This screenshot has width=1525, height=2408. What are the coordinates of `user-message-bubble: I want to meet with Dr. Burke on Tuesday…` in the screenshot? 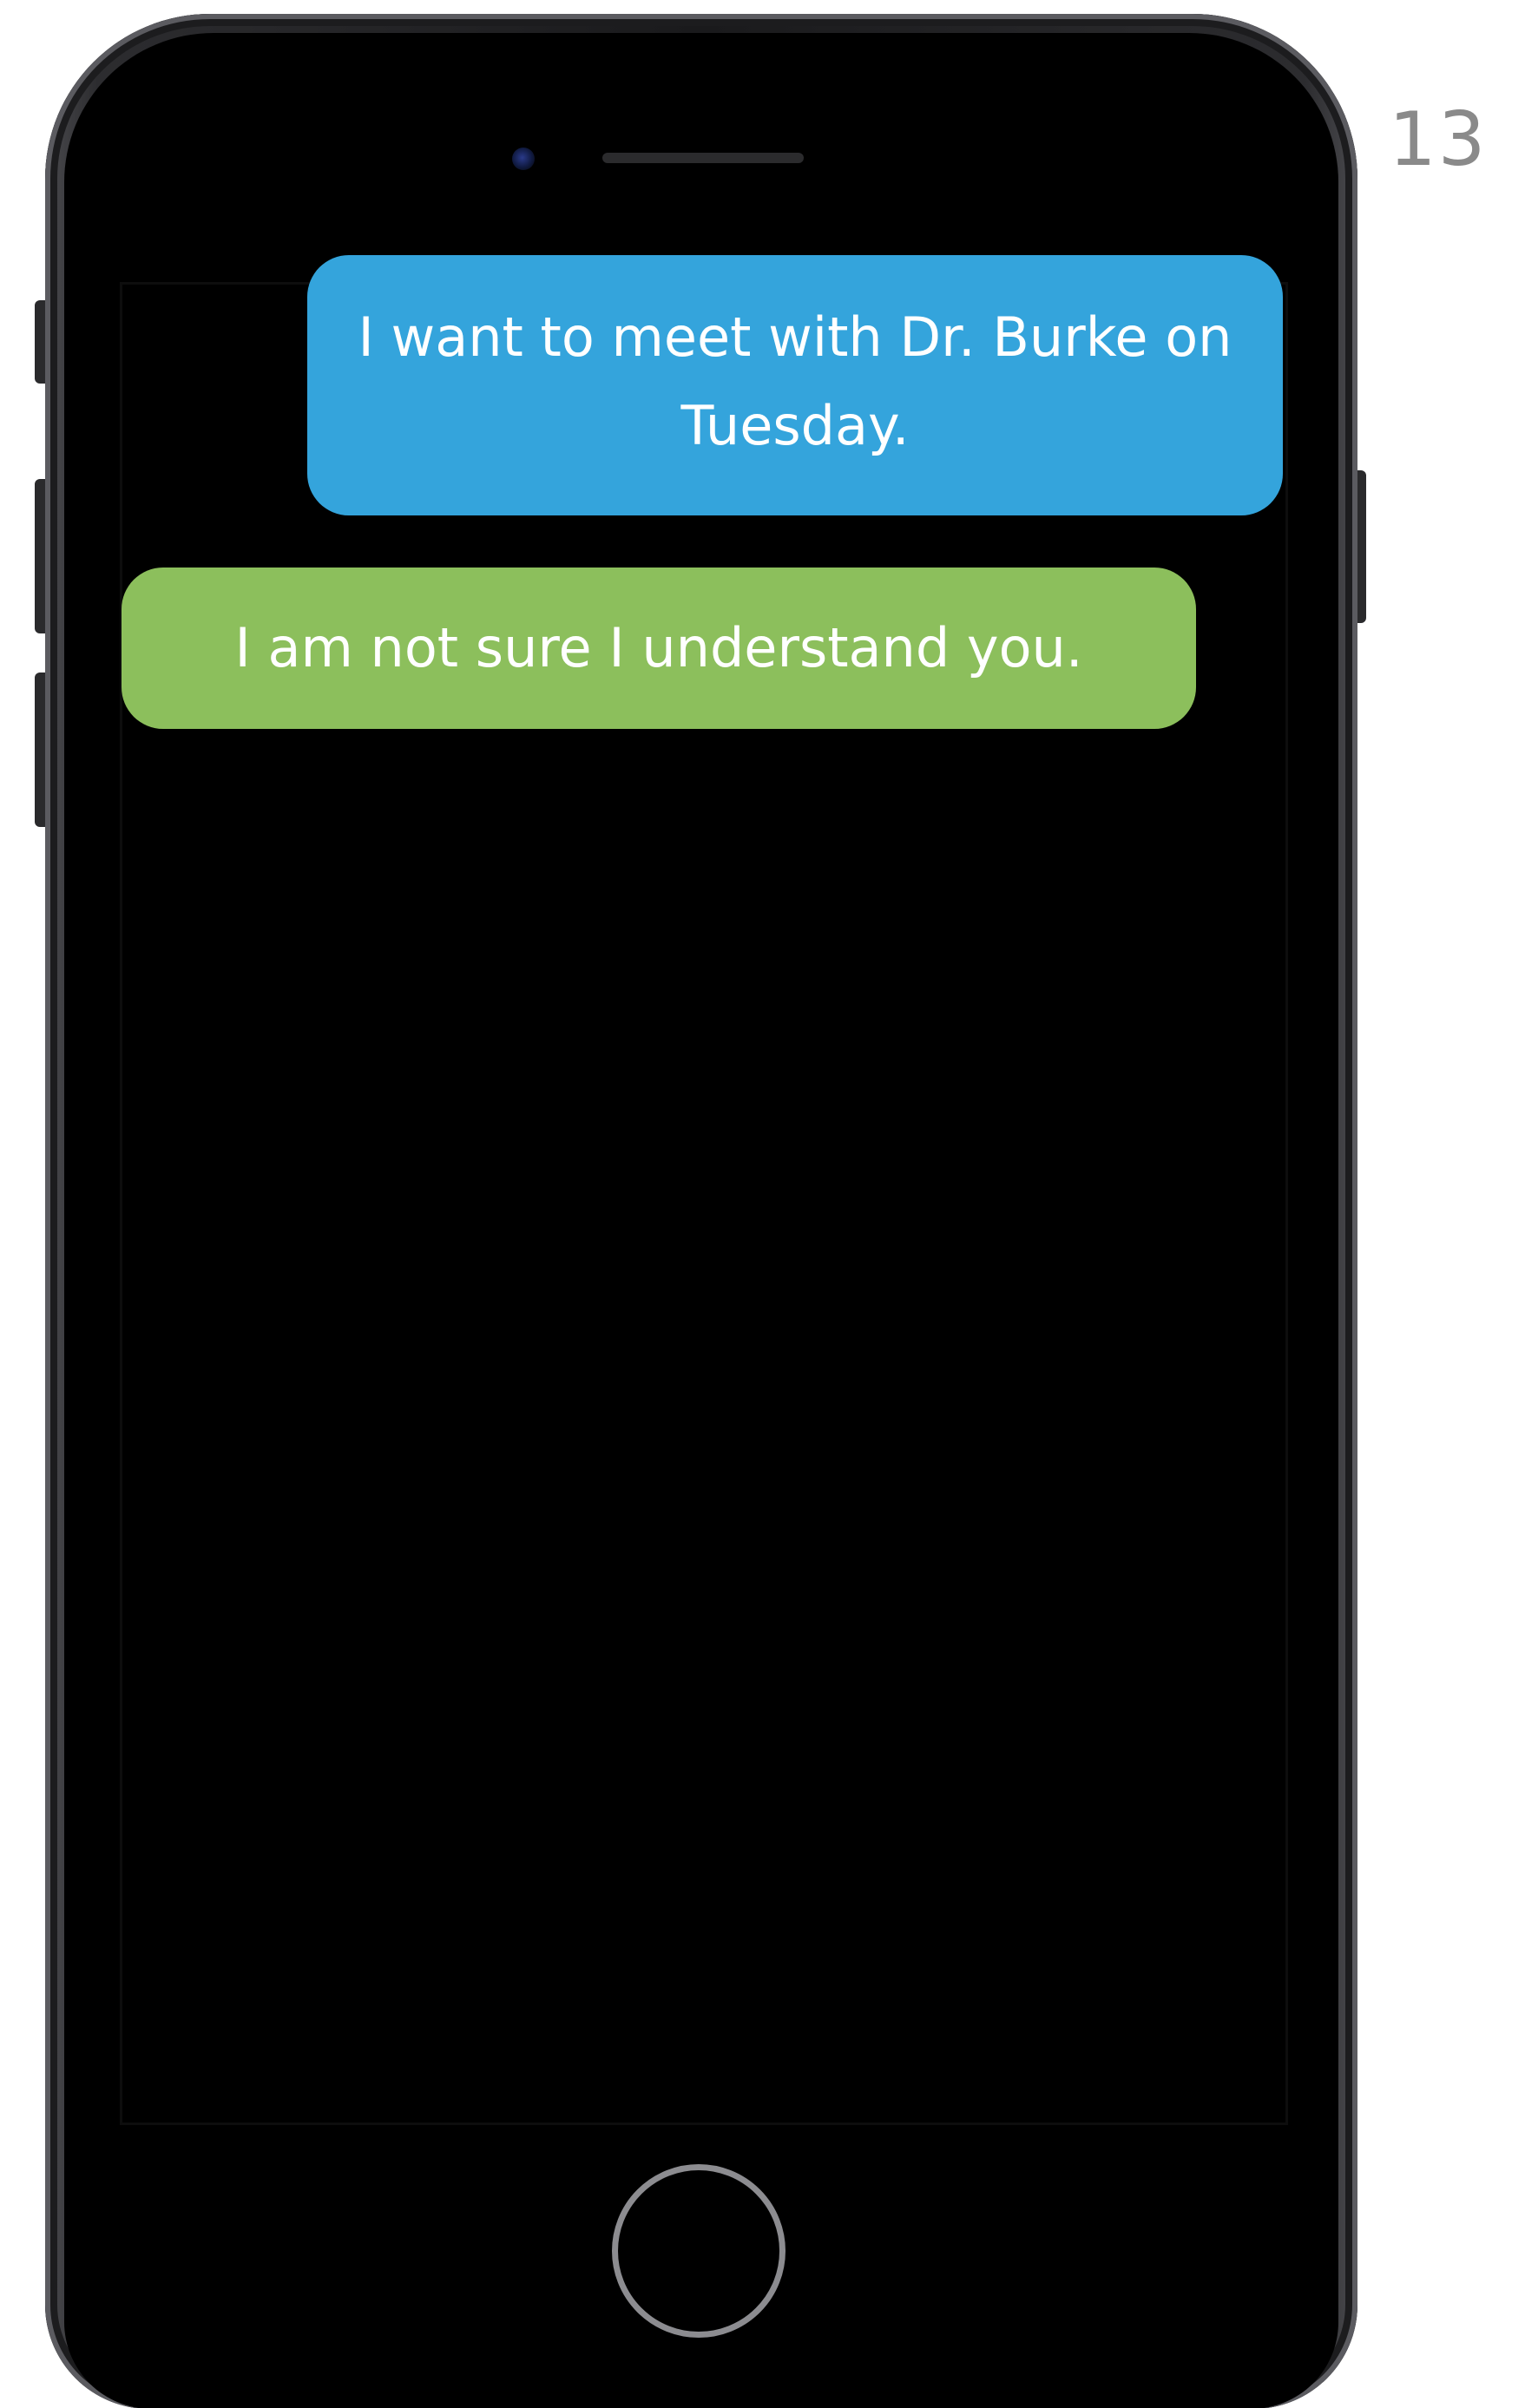 It's located at (795, 385).